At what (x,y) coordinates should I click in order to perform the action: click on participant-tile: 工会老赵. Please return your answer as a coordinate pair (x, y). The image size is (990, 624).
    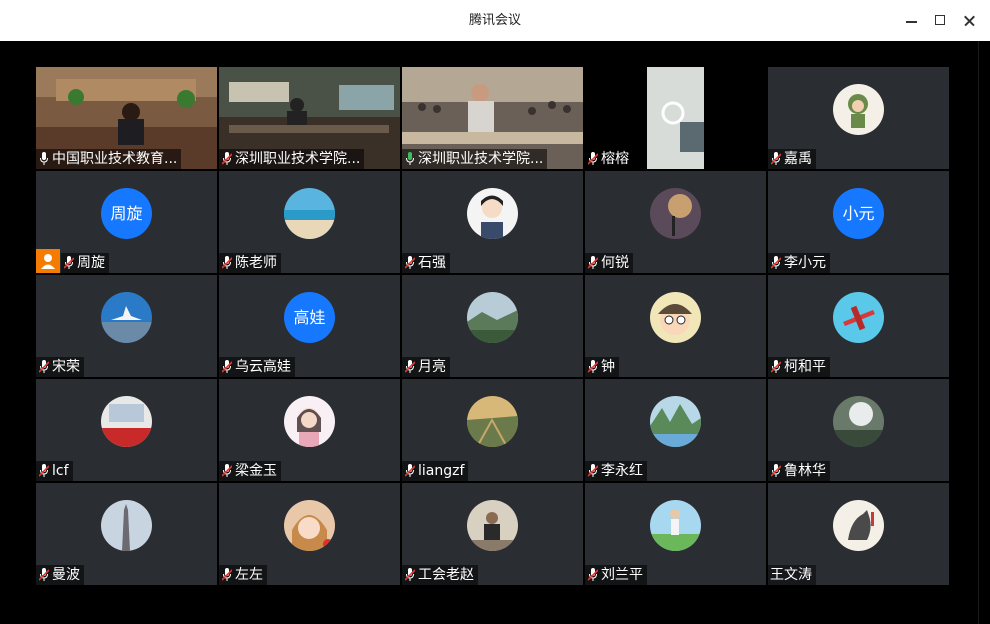
    Looking at the image, I should click on (492, 534).